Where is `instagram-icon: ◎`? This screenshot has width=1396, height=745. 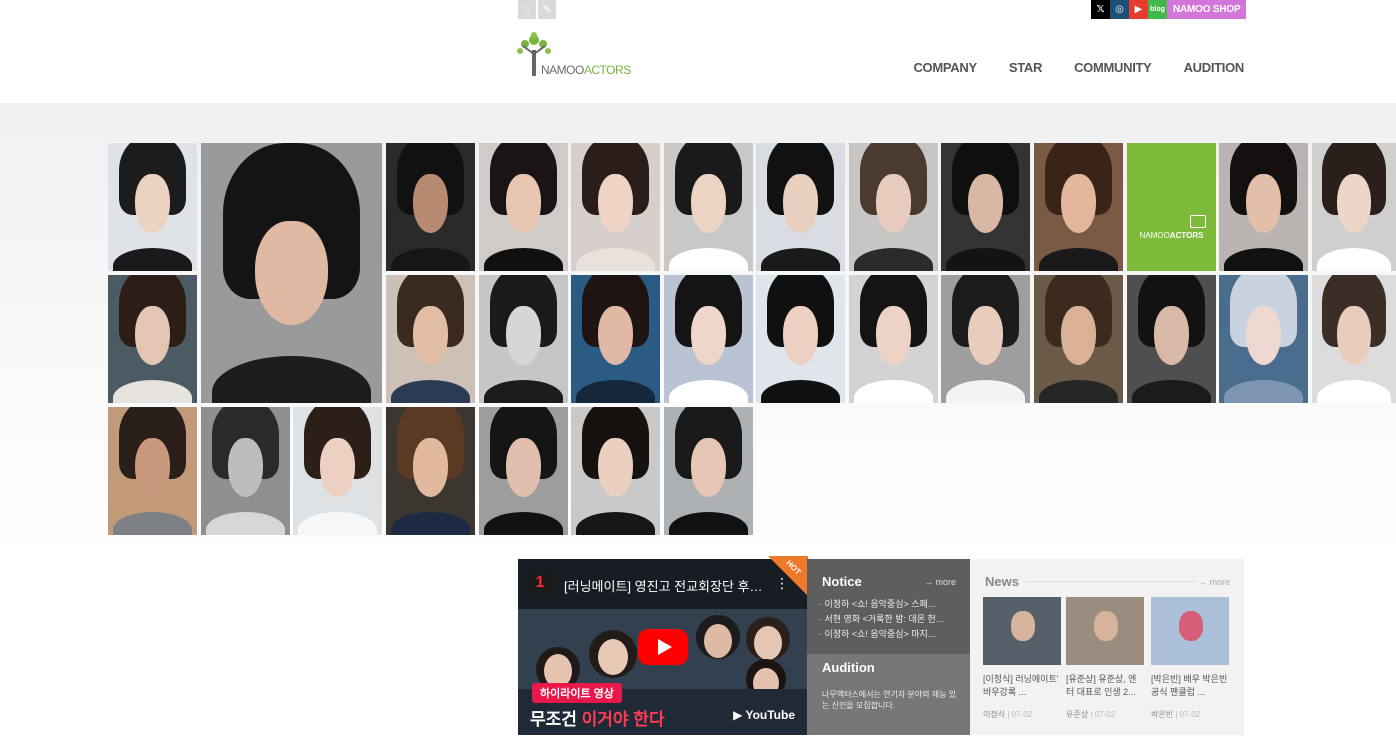
instagram-icon: ◎ is located at coordinates (1119, 9).